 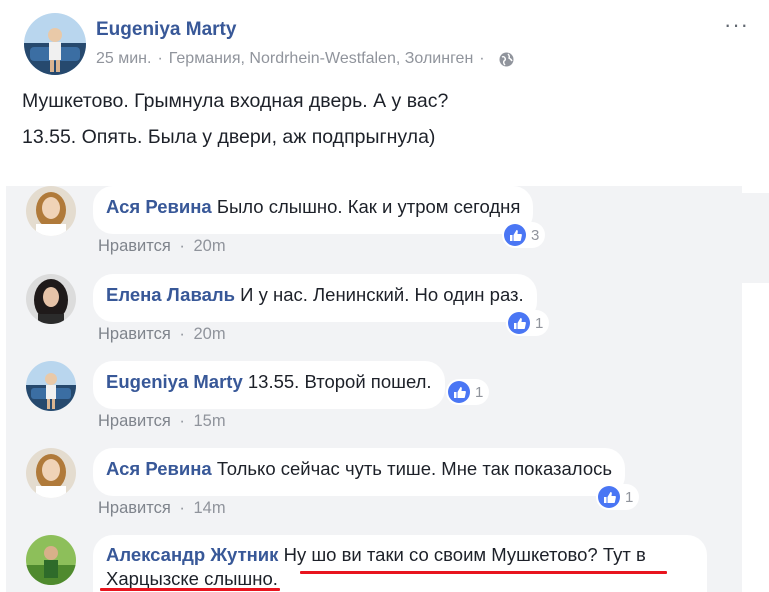 What do you see at coordinates (755, 238) in the screenshot?
I see `scrollbar-thumb` at bounding box center [755, 238].